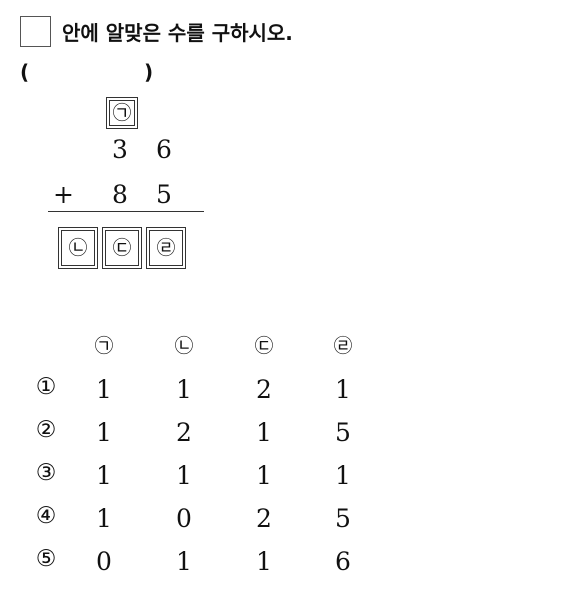  I want to click on box-nieun-label: ㉡, so click(78, 247).